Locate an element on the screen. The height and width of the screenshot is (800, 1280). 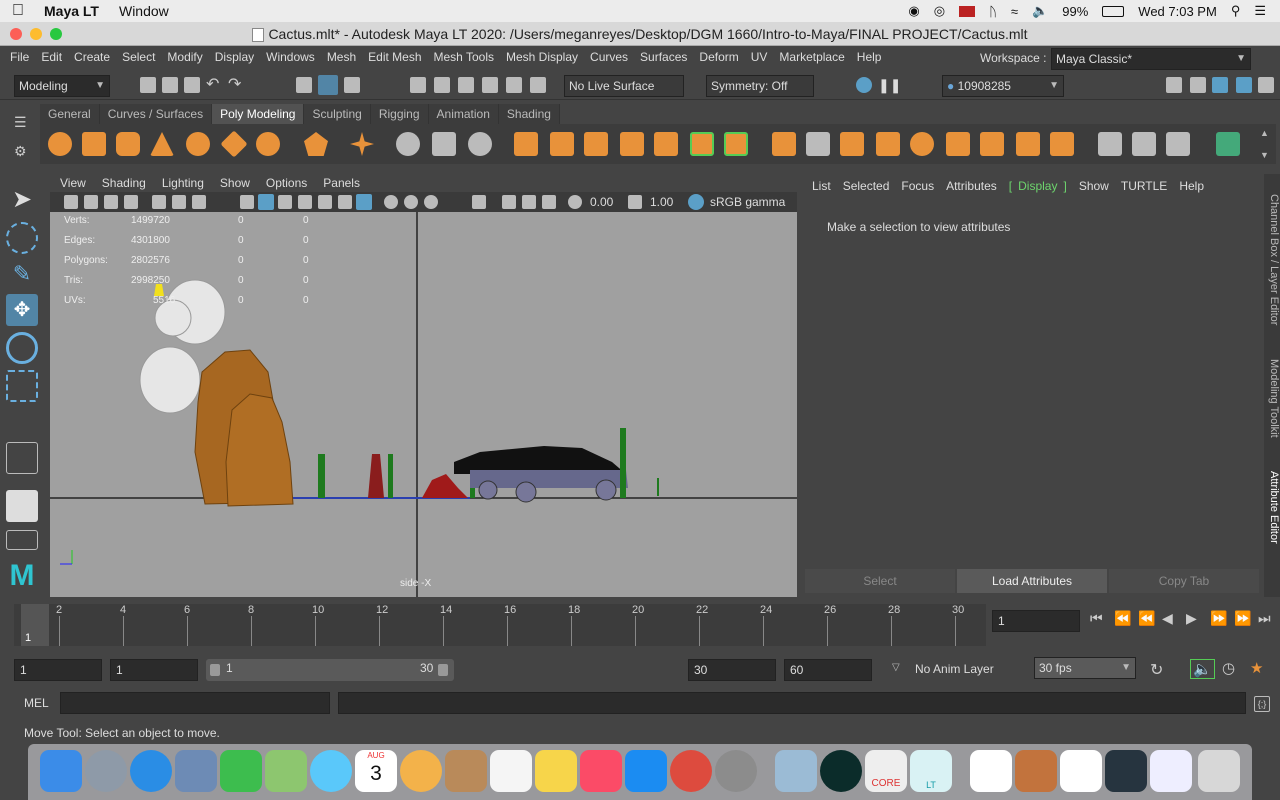
shelf-tab-general: General is located at coordinates (70, 114).